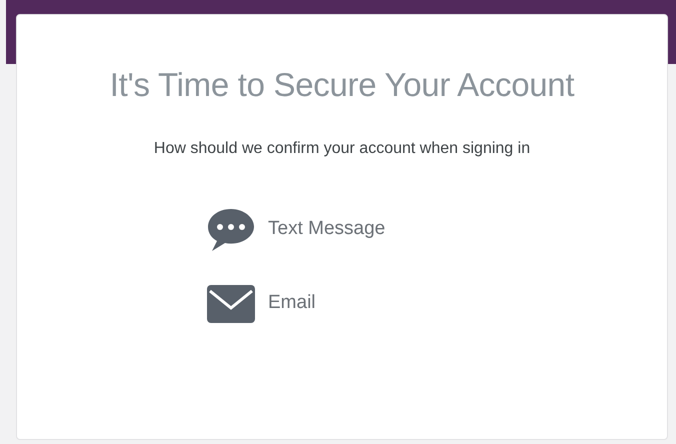 Image resolution: width=676 pixels, height=444 pixels. What do you see at coordinates (436, 303) in the screenshot?
I see `option-button: Email` at bounding box center [436, 303].